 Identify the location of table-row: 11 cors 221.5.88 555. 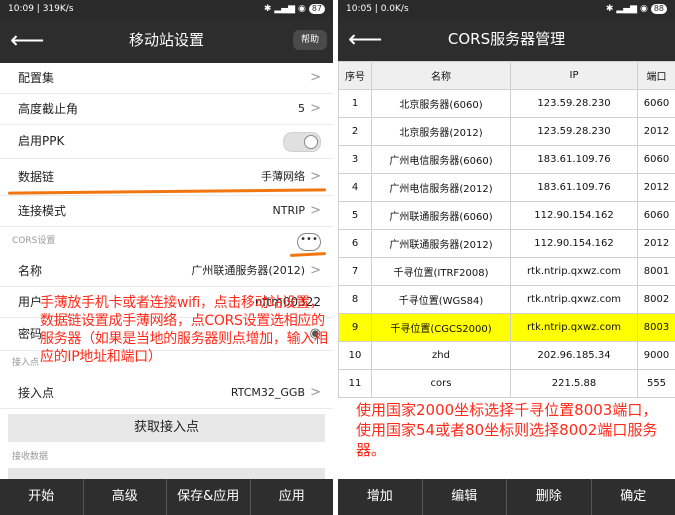
(506, 383).